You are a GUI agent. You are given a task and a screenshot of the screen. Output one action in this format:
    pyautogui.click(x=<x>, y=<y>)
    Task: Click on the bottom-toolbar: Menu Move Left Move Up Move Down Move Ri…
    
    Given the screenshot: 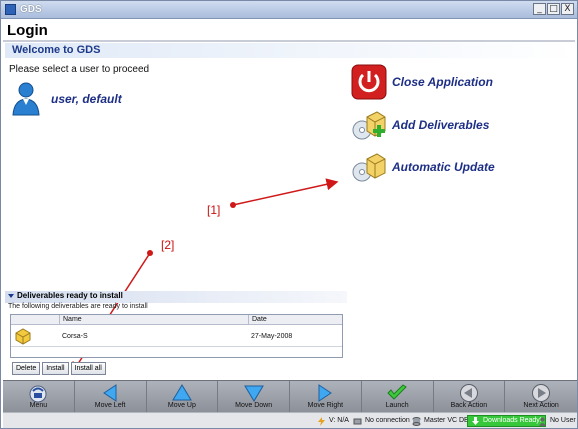 What is the action you would take?
    pyautogui.click(x=290, y=396)
    